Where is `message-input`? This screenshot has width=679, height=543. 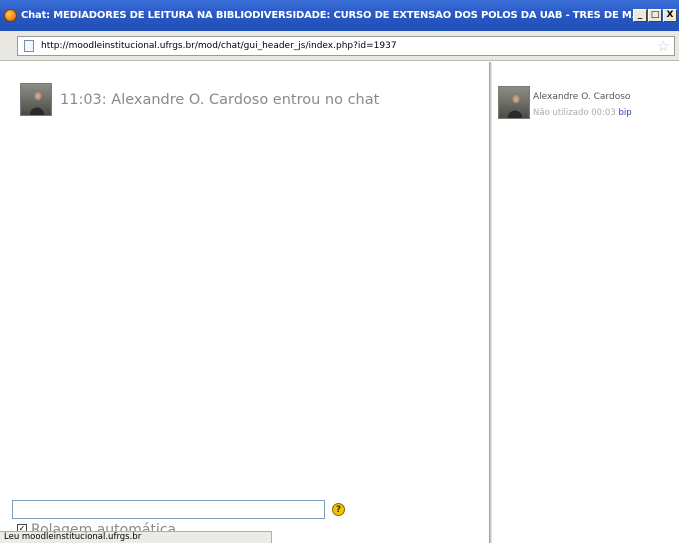 message-input is located at coordinates (168, 509).